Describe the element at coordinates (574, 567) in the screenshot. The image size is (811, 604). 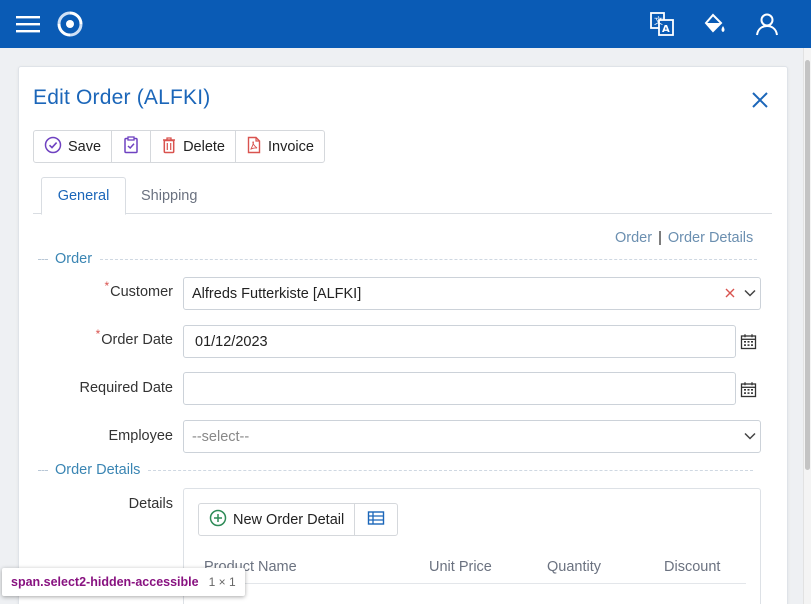
I see `column-header-quantity: Quantity` at that location.